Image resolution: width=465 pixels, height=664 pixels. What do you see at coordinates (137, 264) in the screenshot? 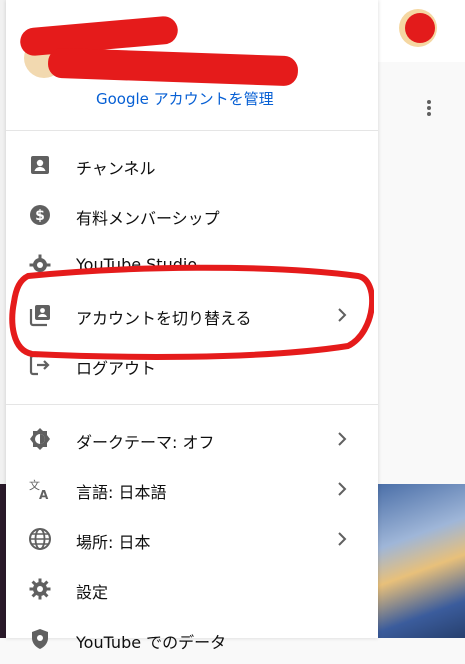
I see `menu-item-label: YouTube Studio` at bounding box center [137, 264].